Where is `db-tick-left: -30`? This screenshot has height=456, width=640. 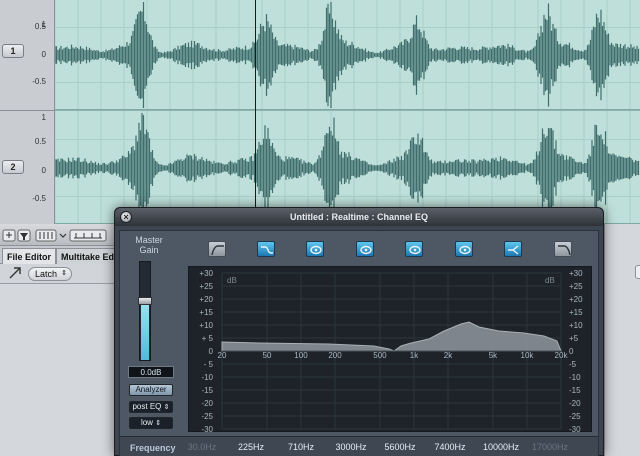 db-tick-left: -30 is located at coordinates (207, 429).